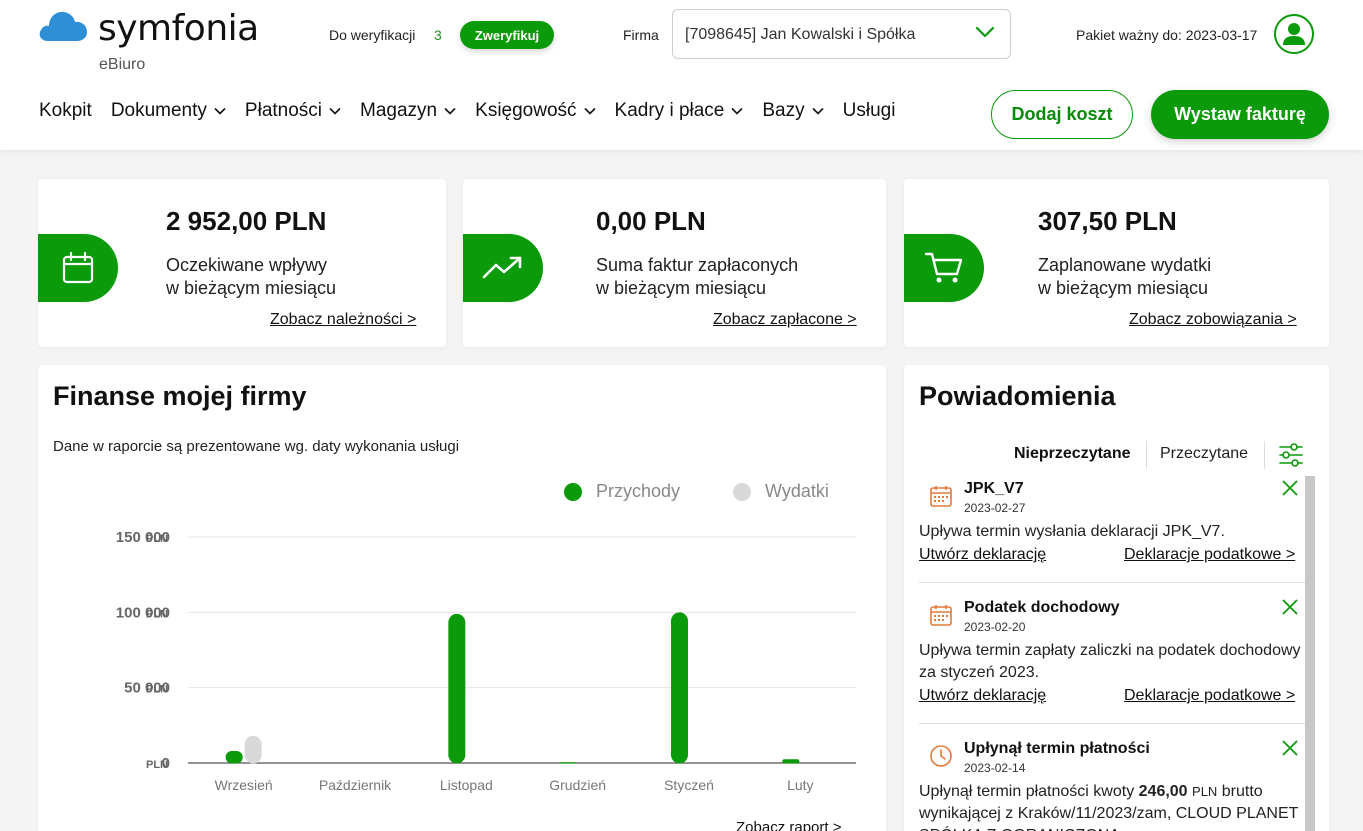 This screenshot has height=831, width=1363. I want to click on stat-description: Oczekiwane wpływy w bieżącym miesiącu, so click(251, 276).